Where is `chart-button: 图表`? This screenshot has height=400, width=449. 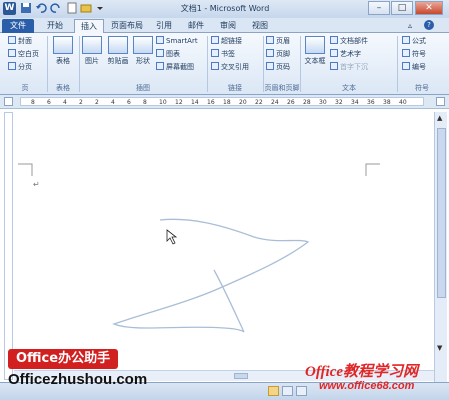
chart-button: 图表 is located at coordinates (168, 54).